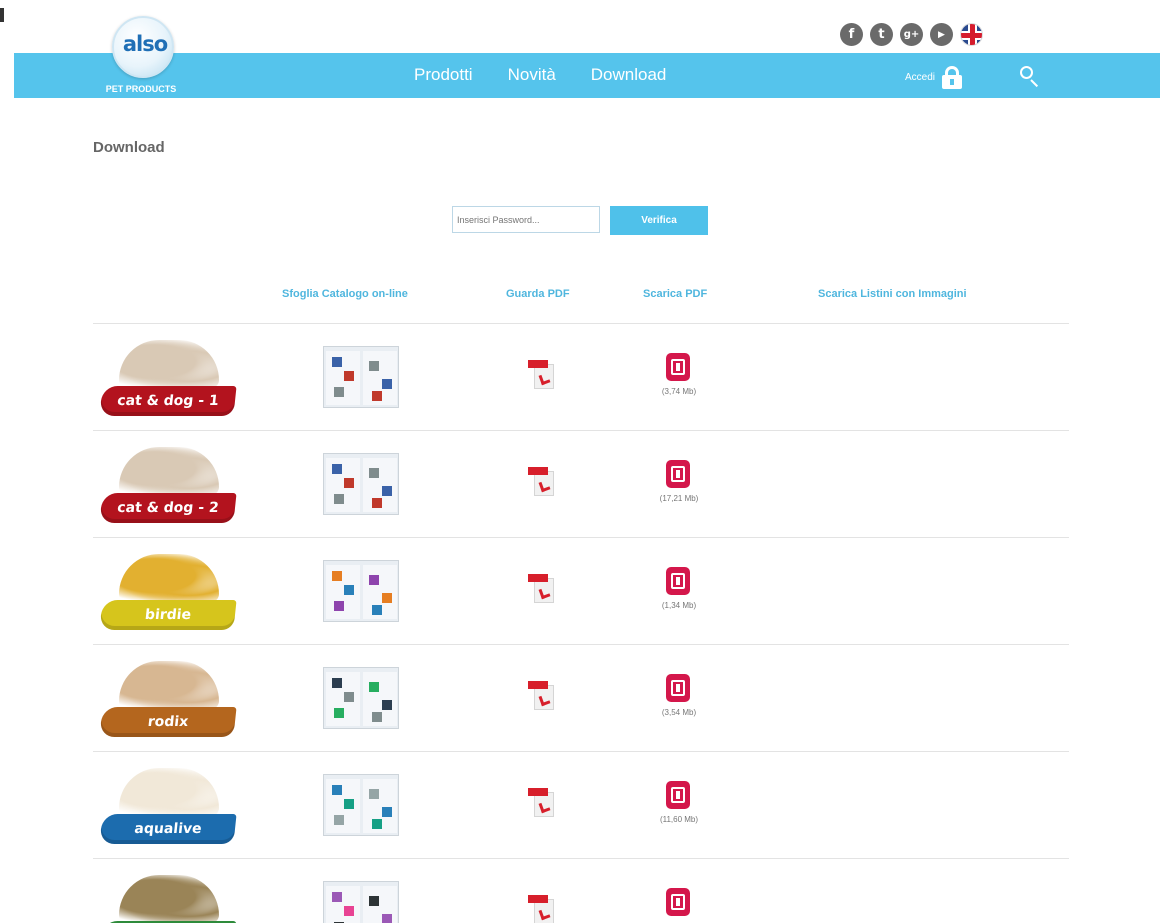 The image size is (1160, 923). I want to click on menu-item-novita: Novità, so click(532, 75).